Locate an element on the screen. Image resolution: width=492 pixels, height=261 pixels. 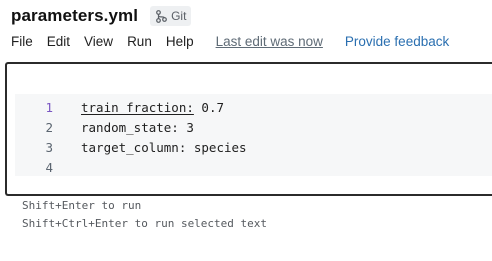
menu-run: Run is located at coordinates (139, 41).